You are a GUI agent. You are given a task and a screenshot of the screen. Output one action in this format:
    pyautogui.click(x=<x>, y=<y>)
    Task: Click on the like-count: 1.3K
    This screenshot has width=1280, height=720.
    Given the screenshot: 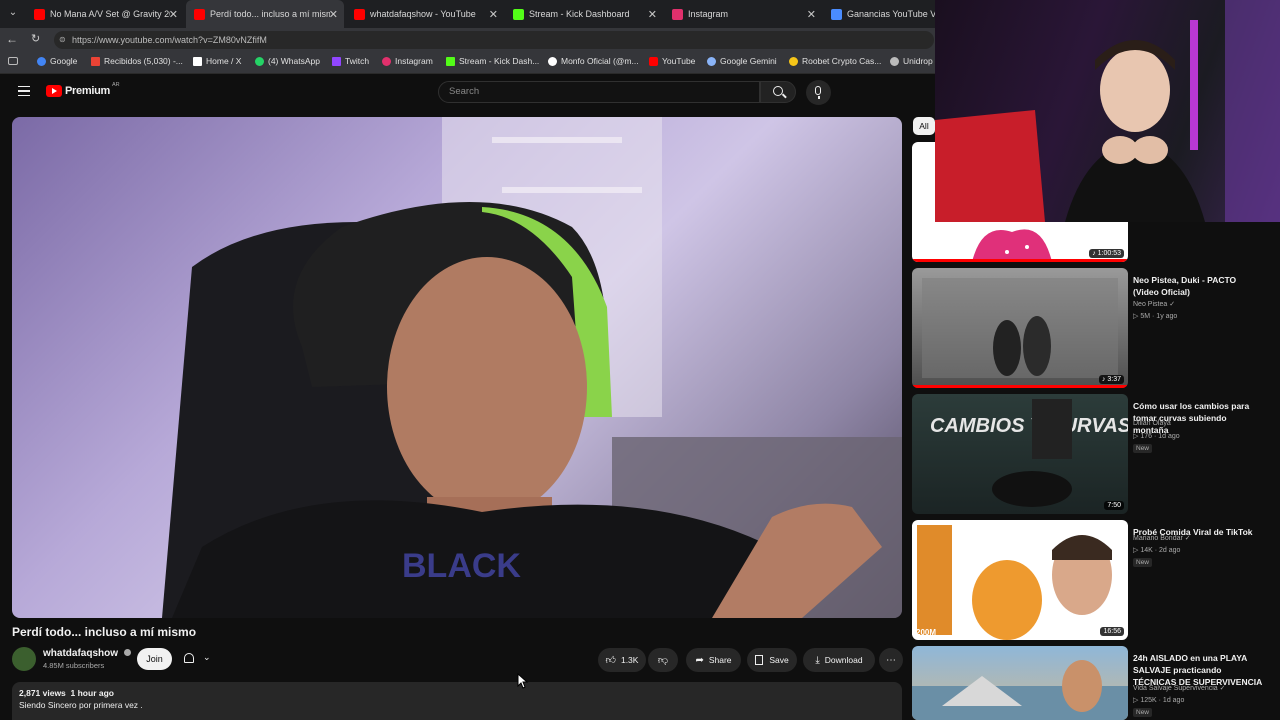 What is the action you would take?
    pyautogui.click(x=629, y=660)
    